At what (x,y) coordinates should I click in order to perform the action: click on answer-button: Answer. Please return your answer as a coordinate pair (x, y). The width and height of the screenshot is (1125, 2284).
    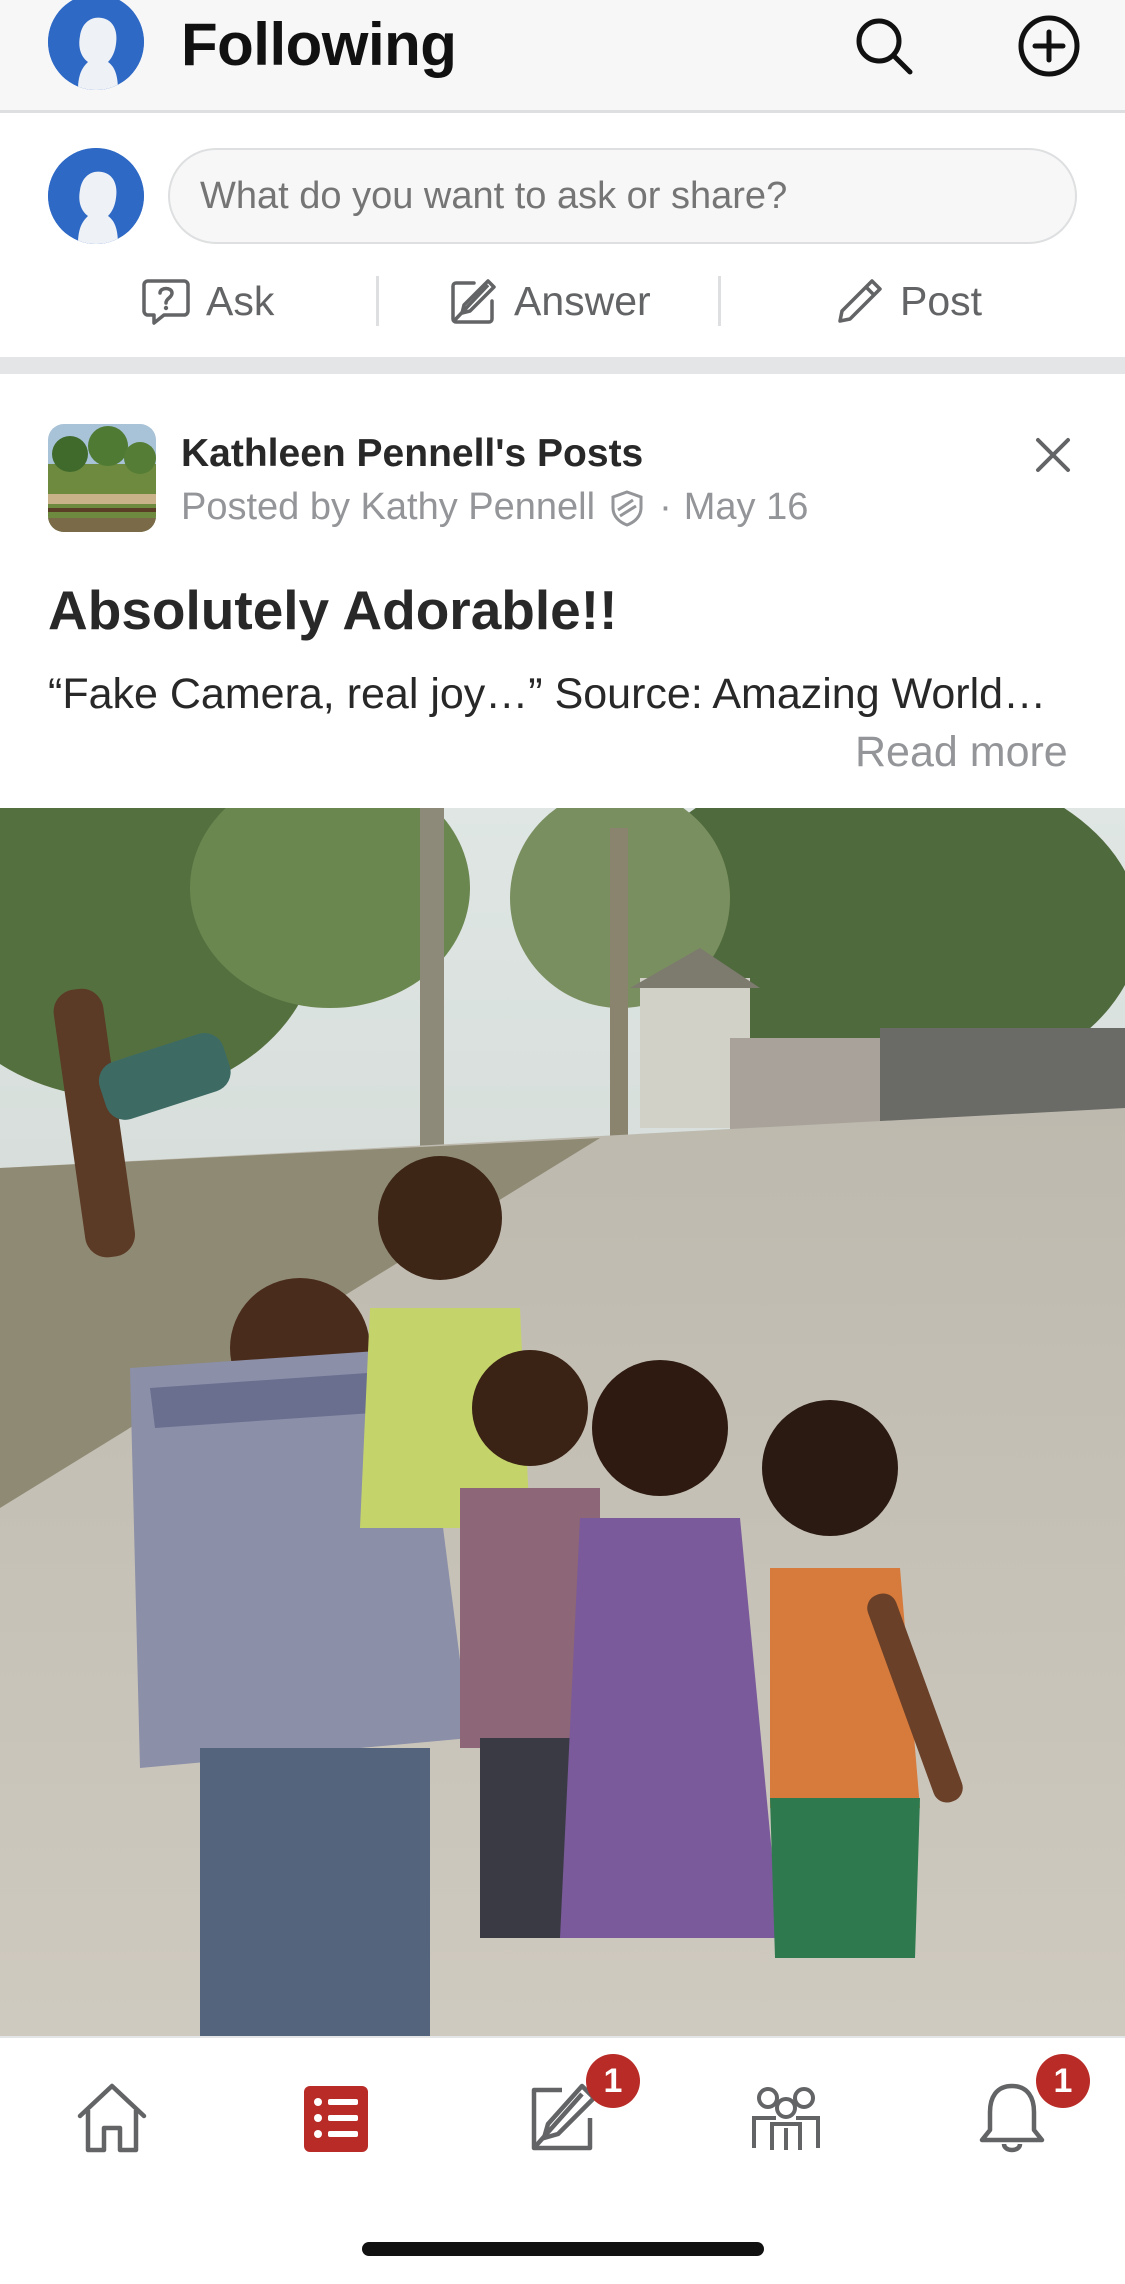
    Looking at the image, I should click on (549, 301).